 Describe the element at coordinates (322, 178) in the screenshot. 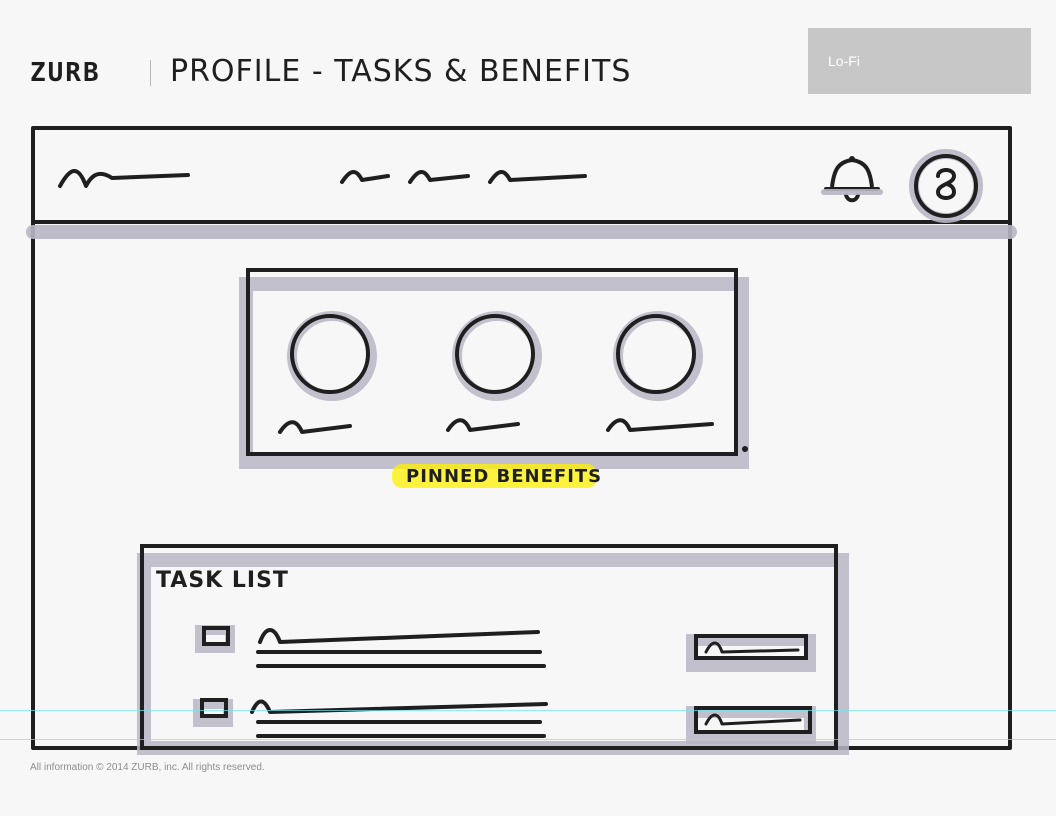

I see `navbar-placeholders` at that location.